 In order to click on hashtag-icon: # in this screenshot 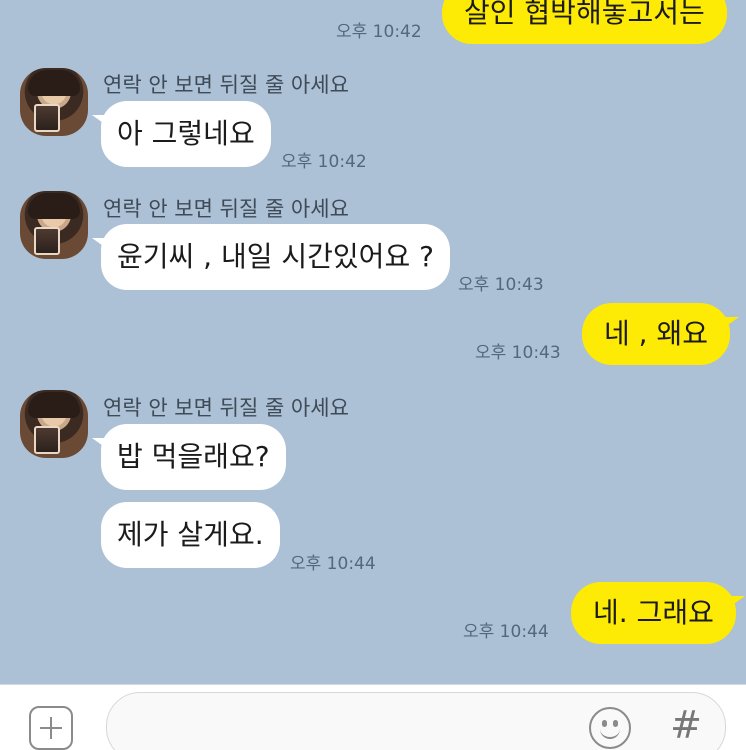, I will do `click(686, 725)`.